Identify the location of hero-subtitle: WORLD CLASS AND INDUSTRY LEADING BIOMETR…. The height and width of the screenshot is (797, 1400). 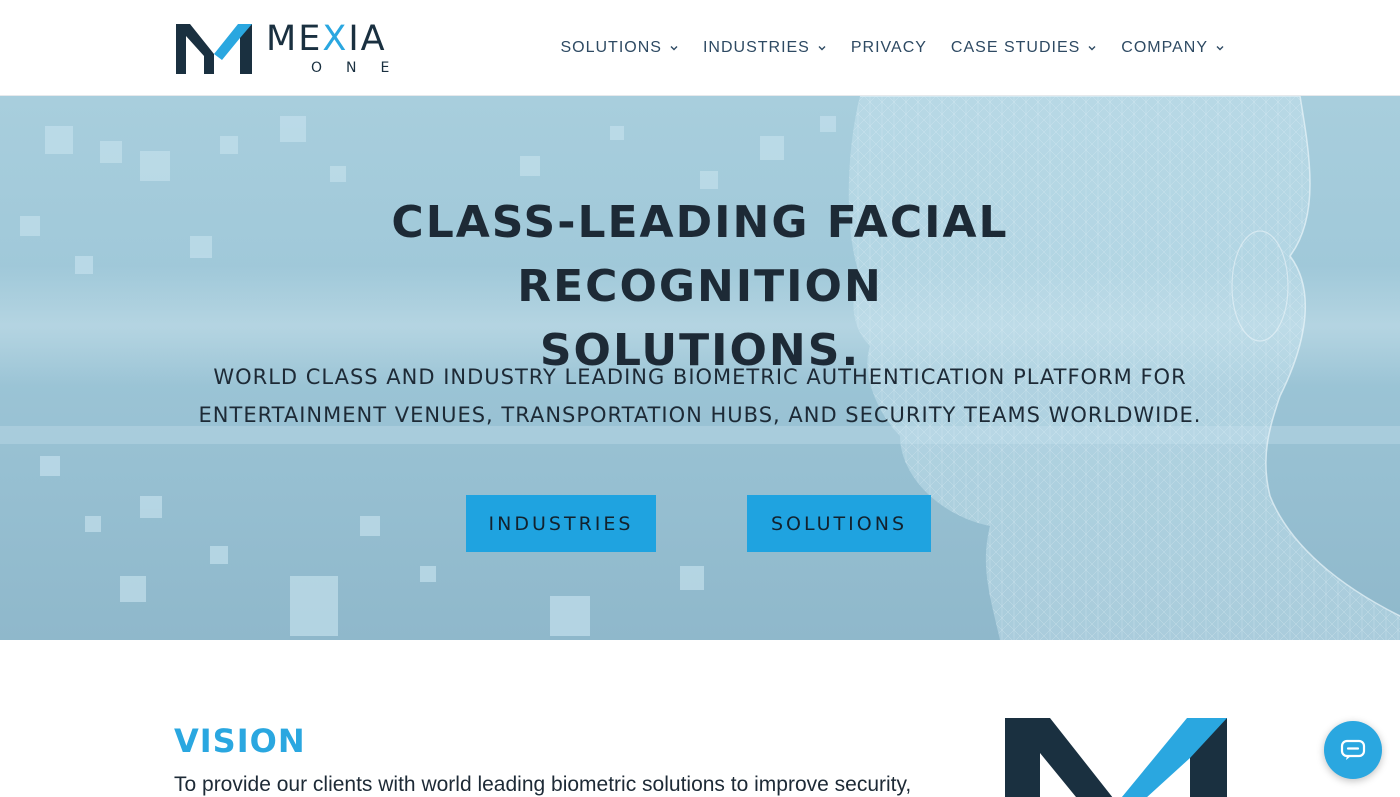
(700, 396).